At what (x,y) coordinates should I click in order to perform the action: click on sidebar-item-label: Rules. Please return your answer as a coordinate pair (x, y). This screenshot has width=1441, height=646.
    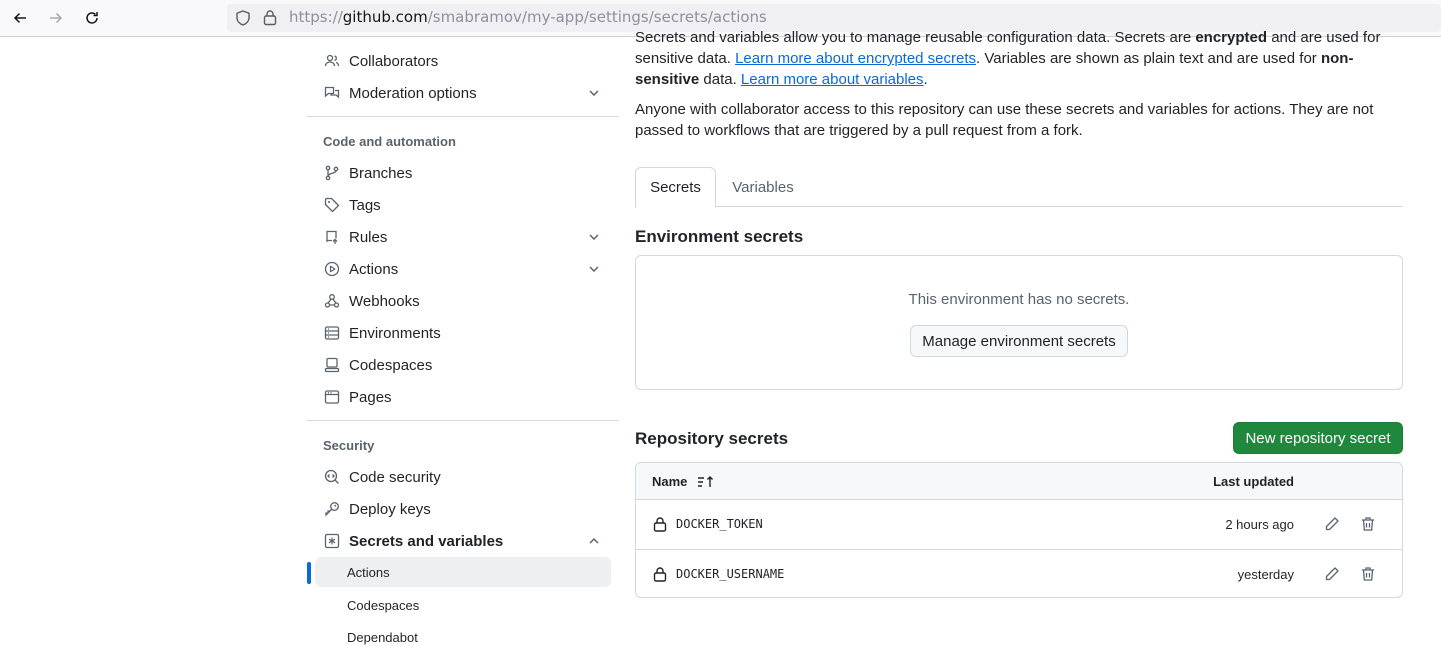
    Looking at the image, I should click on (368, 237).